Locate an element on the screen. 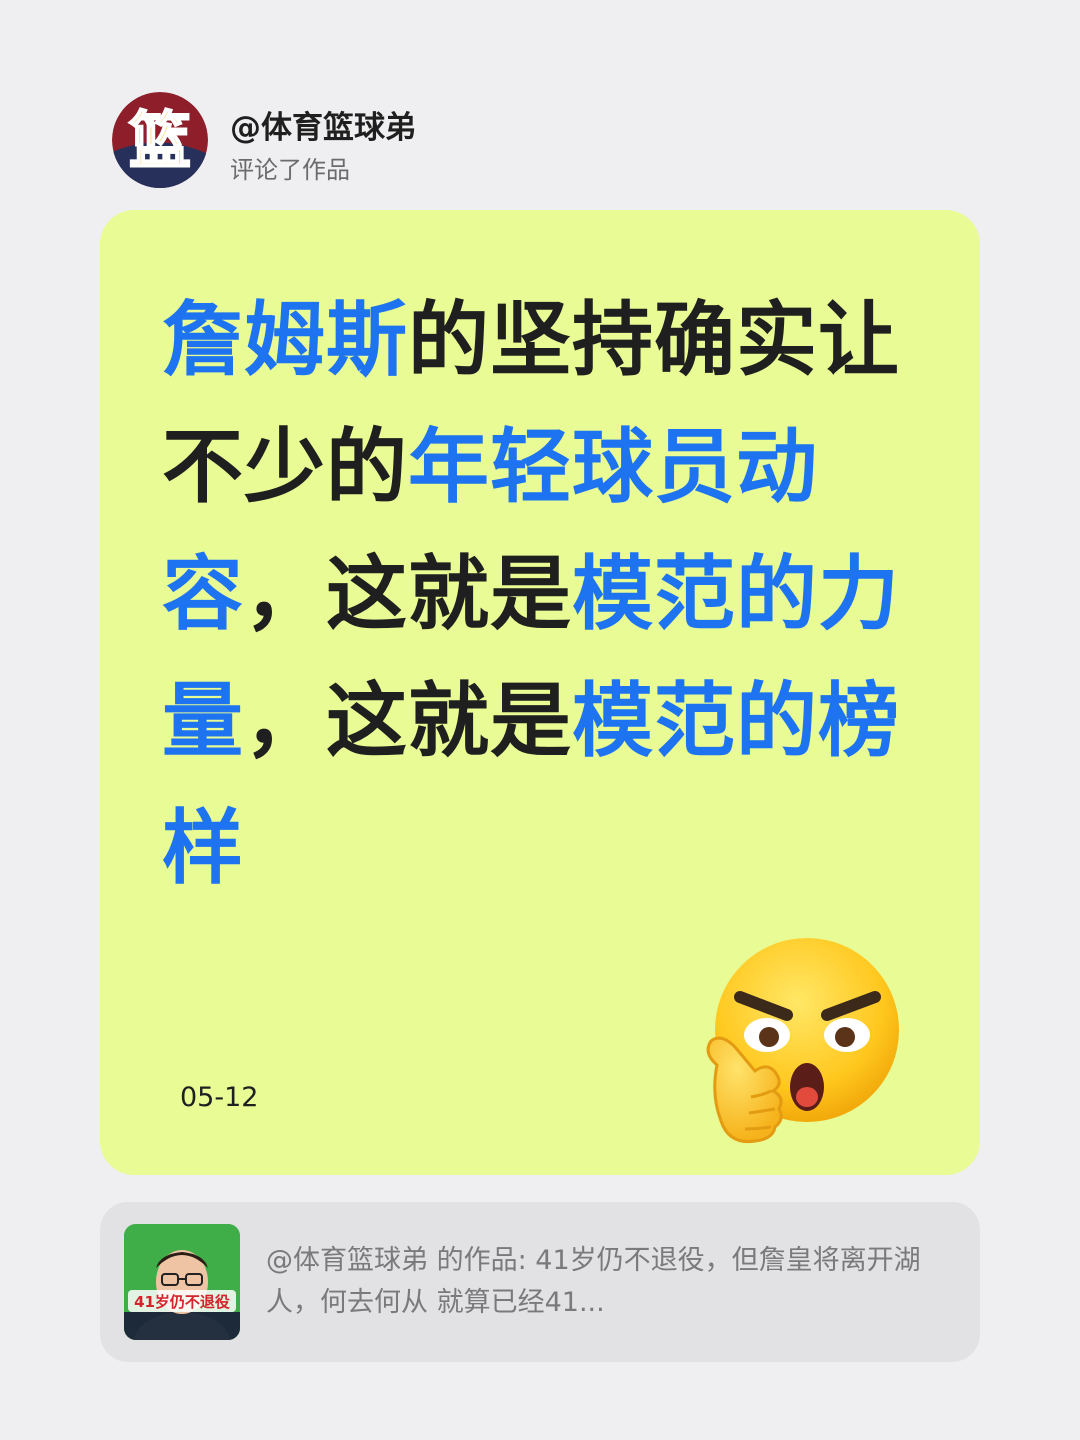 The image size is (1080, 1440). user-action-label: 评论了作品 is located at coordinates (290, 170).